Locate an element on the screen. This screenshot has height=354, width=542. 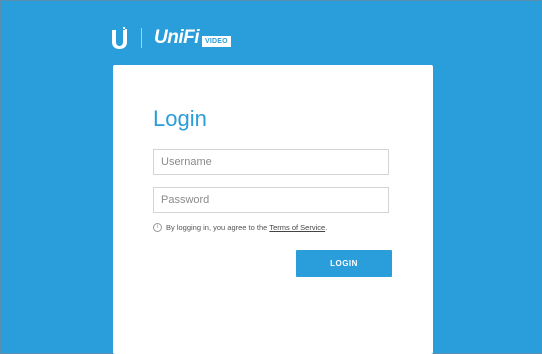
login-title: Login is located at coordinates (180, 118).